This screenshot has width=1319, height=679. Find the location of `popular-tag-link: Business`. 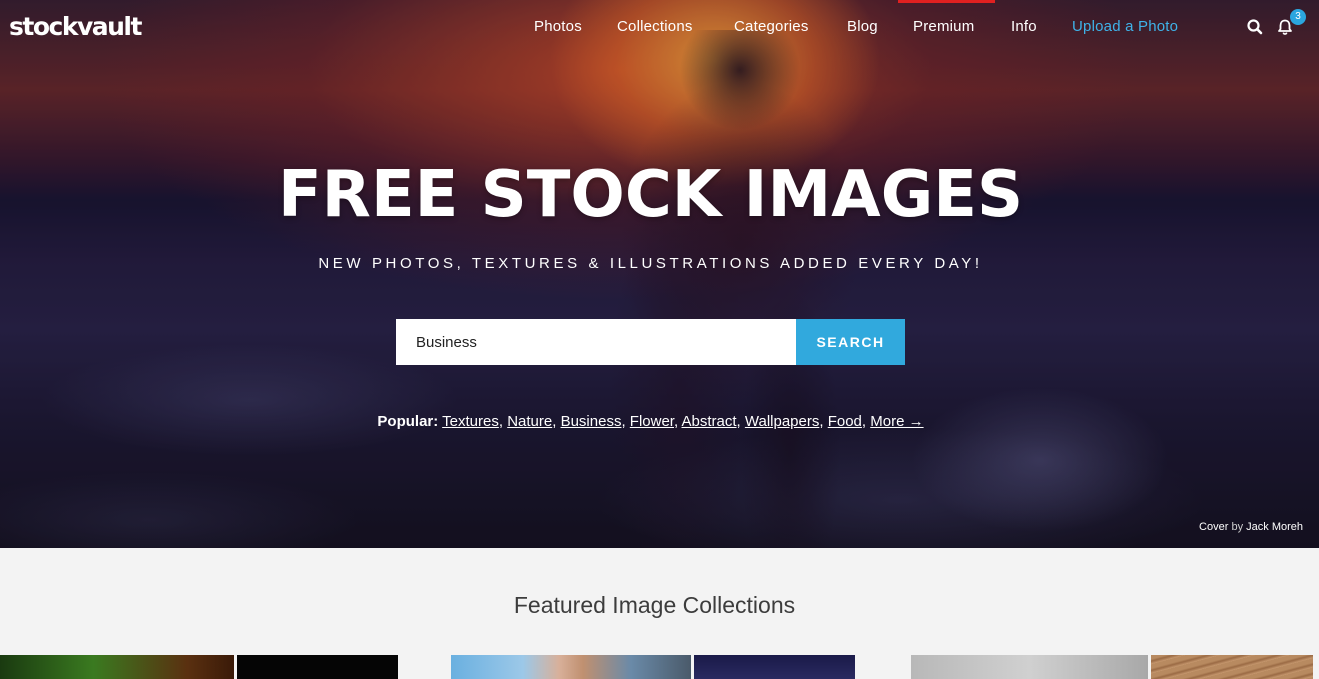

popular-tag-link: Business is located at coordinates (591, 421).